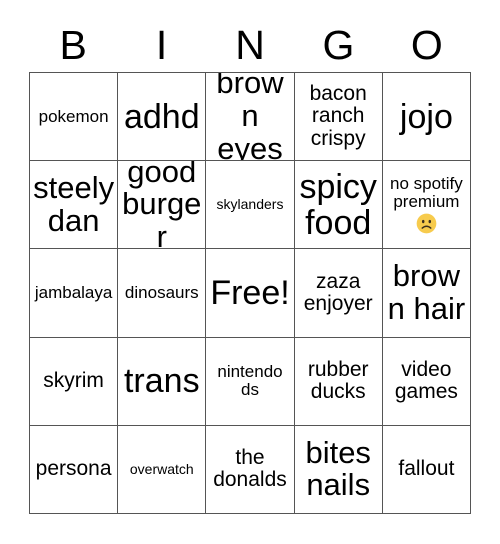 The height and width of the screenshot is (544, 500). I want to click on bingo-cell: overwatch, so click(162, 469).